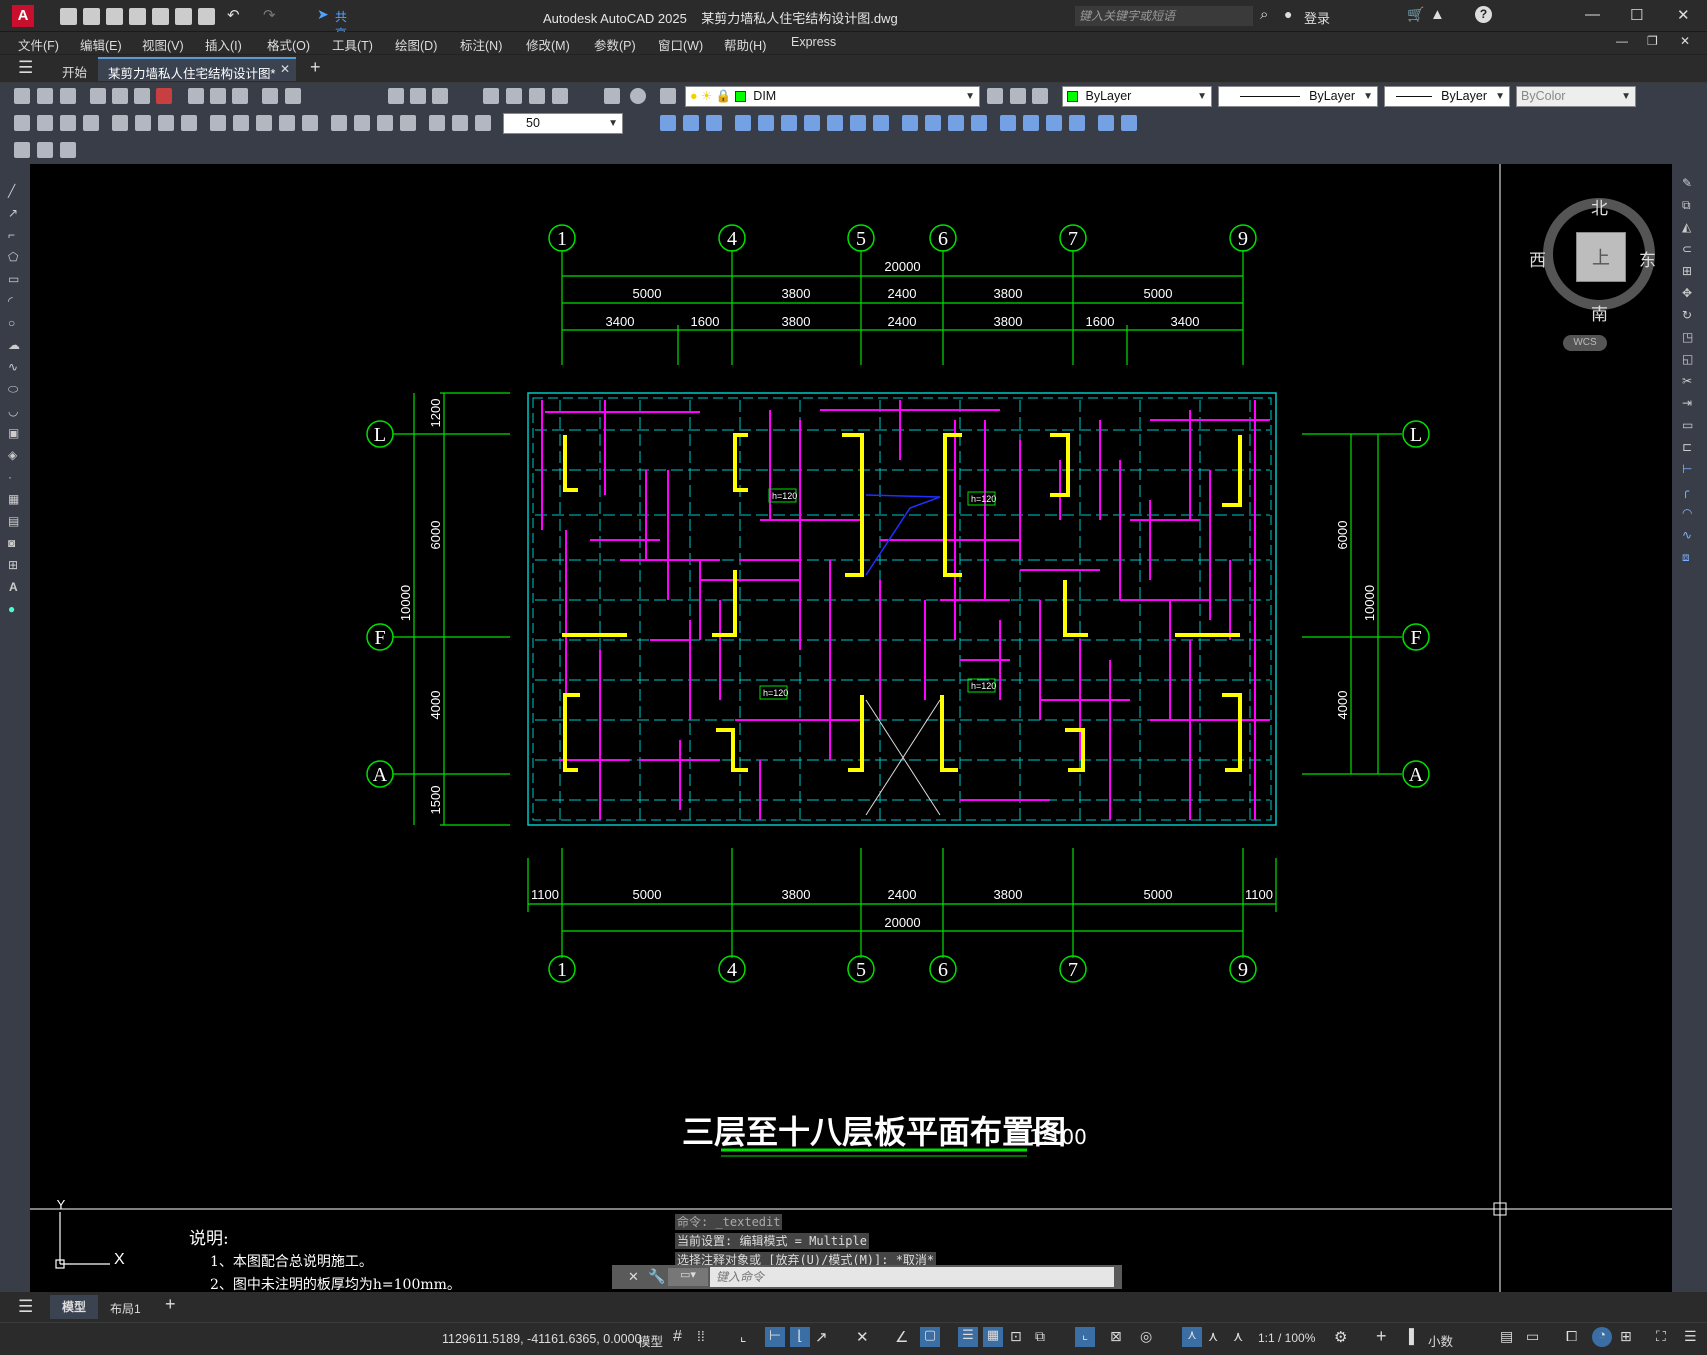 This screenshot has height=1355, width=1707. I want to click on tab-close-icon: ✕, so click(285, 69).